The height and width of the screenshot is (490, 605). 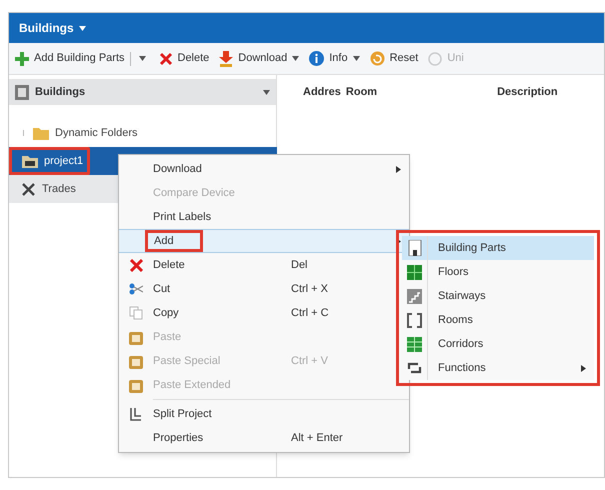 I want to click on menu-label: Split Project, so click(x=182, y=414).